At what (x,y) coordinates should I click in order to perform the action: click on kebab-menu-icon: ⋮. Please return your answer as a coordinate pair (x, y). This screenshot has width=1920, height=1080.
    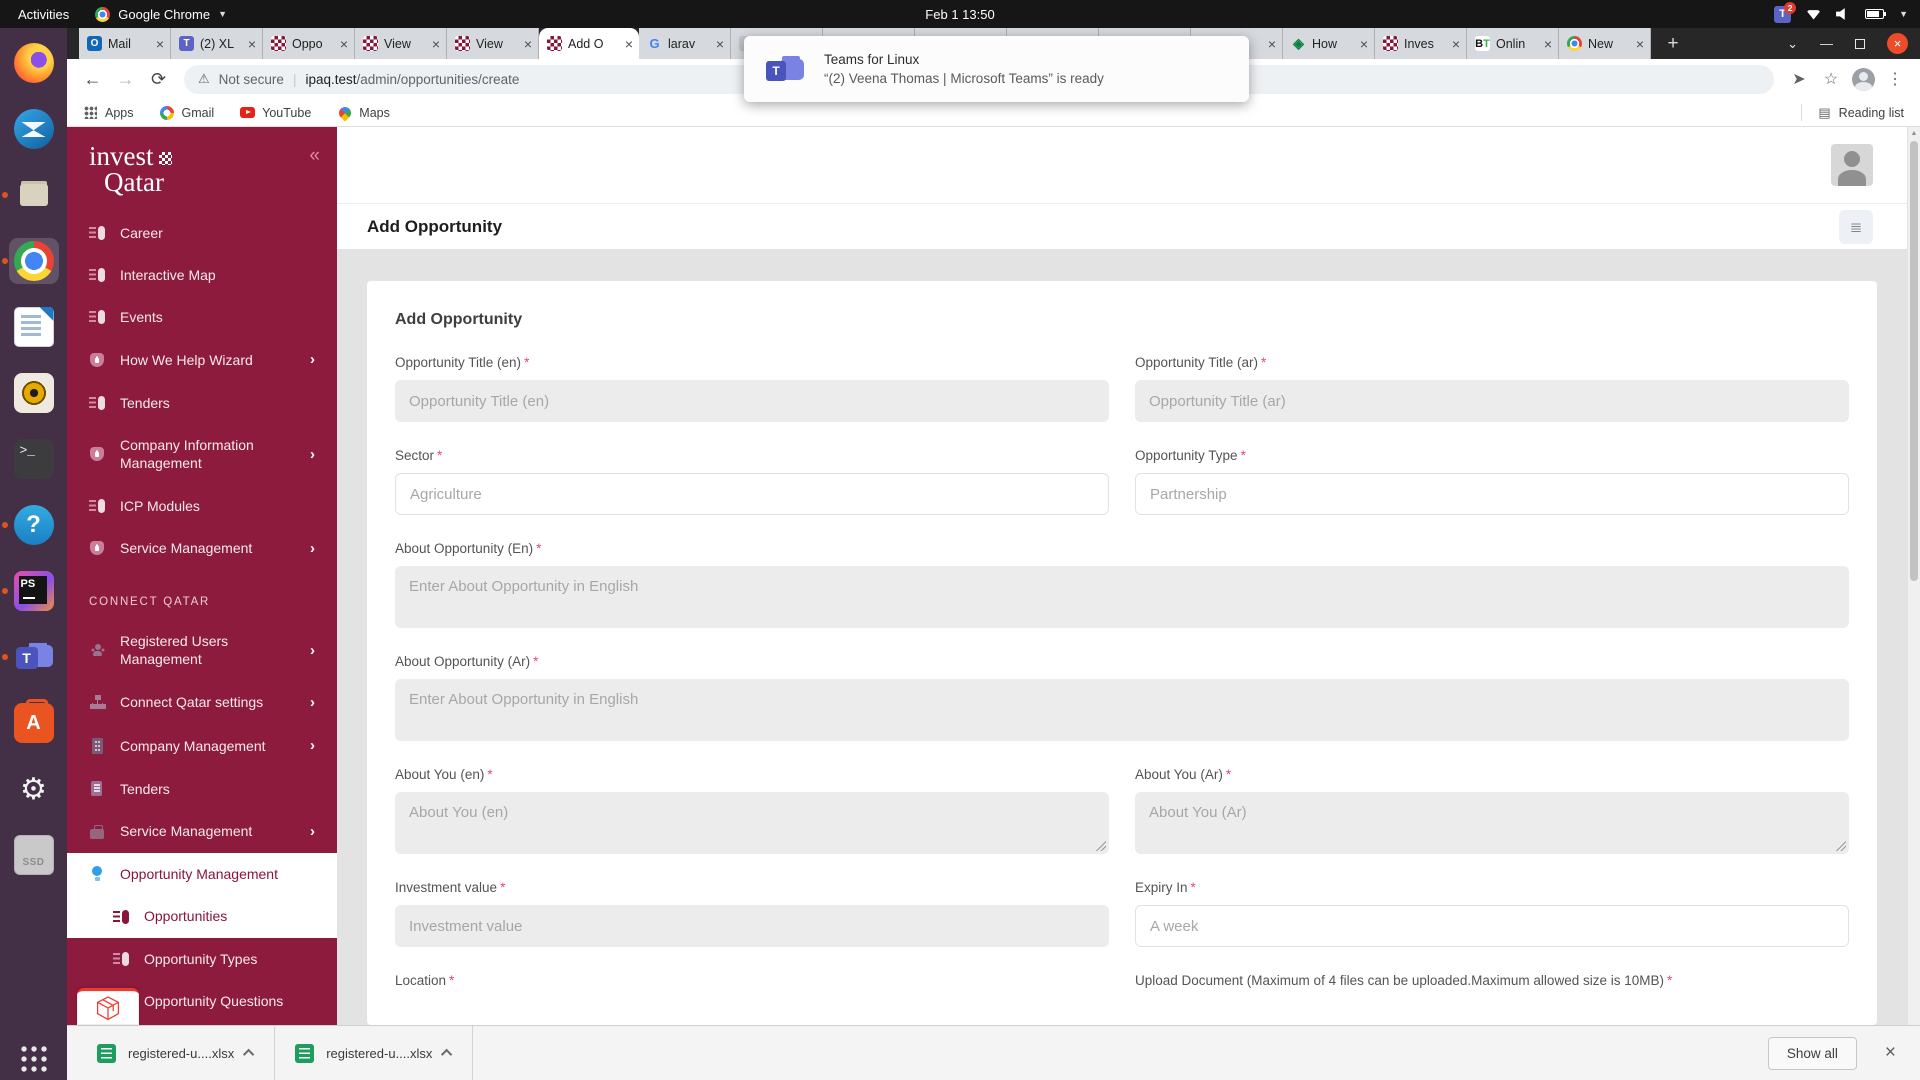
    Looking at the image, I should click on (1895, 79).